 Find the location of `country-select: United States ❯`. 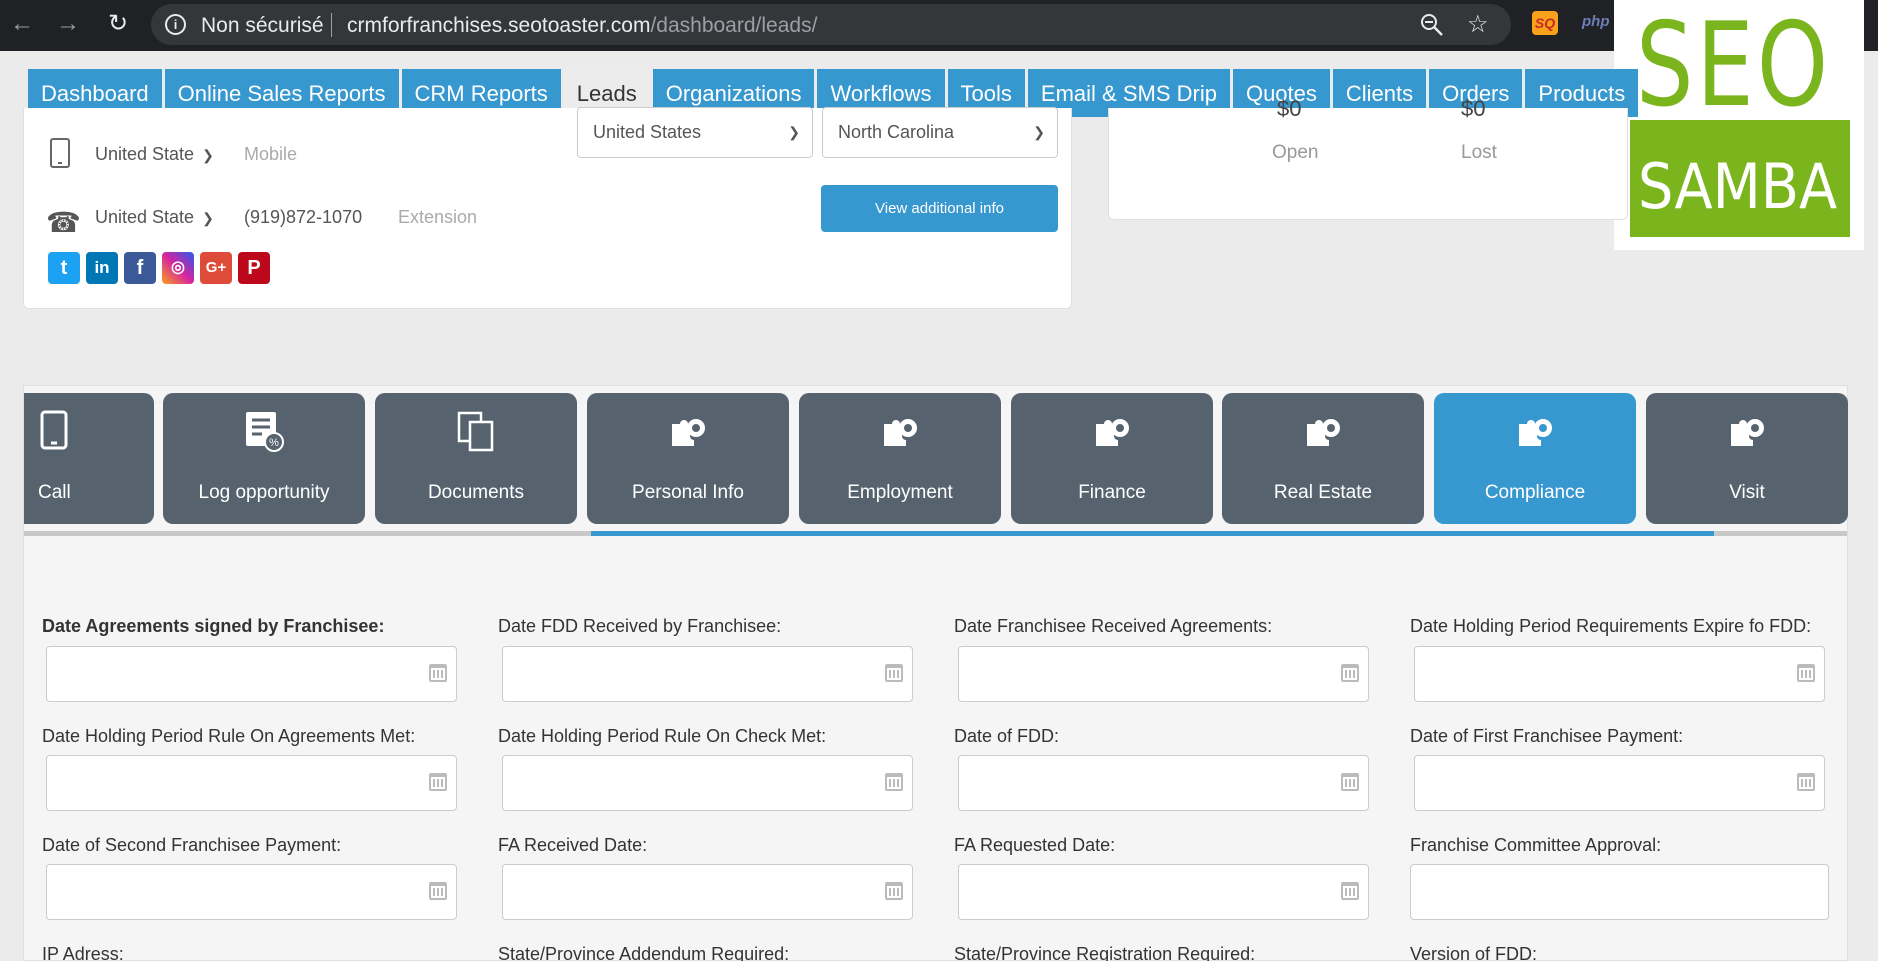

country-select: United States ❯ is located at coordinates (695, 132).